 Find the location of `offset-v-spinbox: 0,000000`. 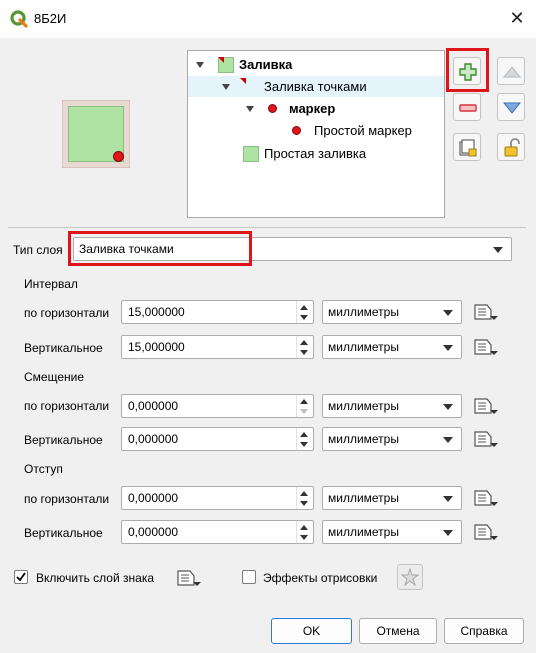

offset-v-spinbox: 0,000000 is located at coordinates (217, 439).